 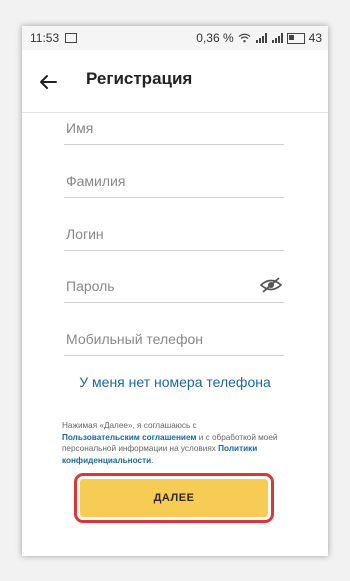 I want to click on arrow-back-icon, so click(x=48, y=82).